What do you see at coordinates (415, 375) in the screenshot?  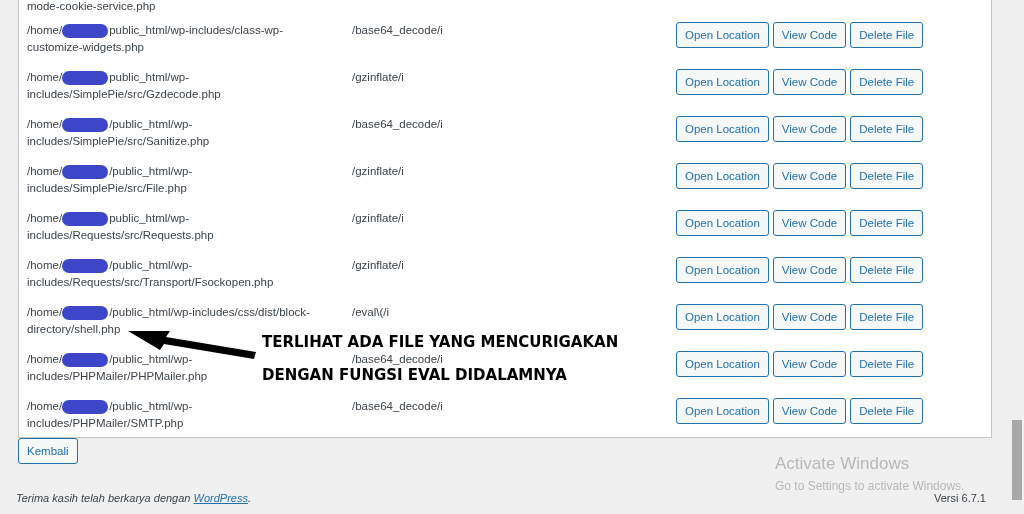 I see `annotation-text: DENGAN FUNGSI EVAL DIDALAMNYA` at bounding box center [415, 375].